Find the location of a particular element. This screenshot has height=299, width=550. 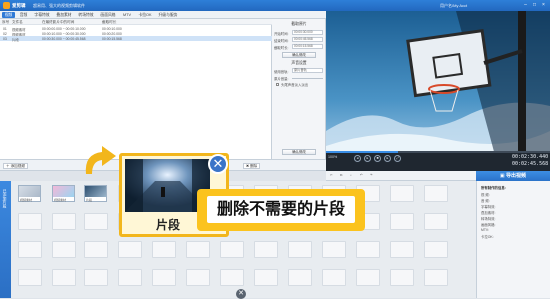

instruction-text: 删除不需要的片段 is located at coordinates (281, 209).